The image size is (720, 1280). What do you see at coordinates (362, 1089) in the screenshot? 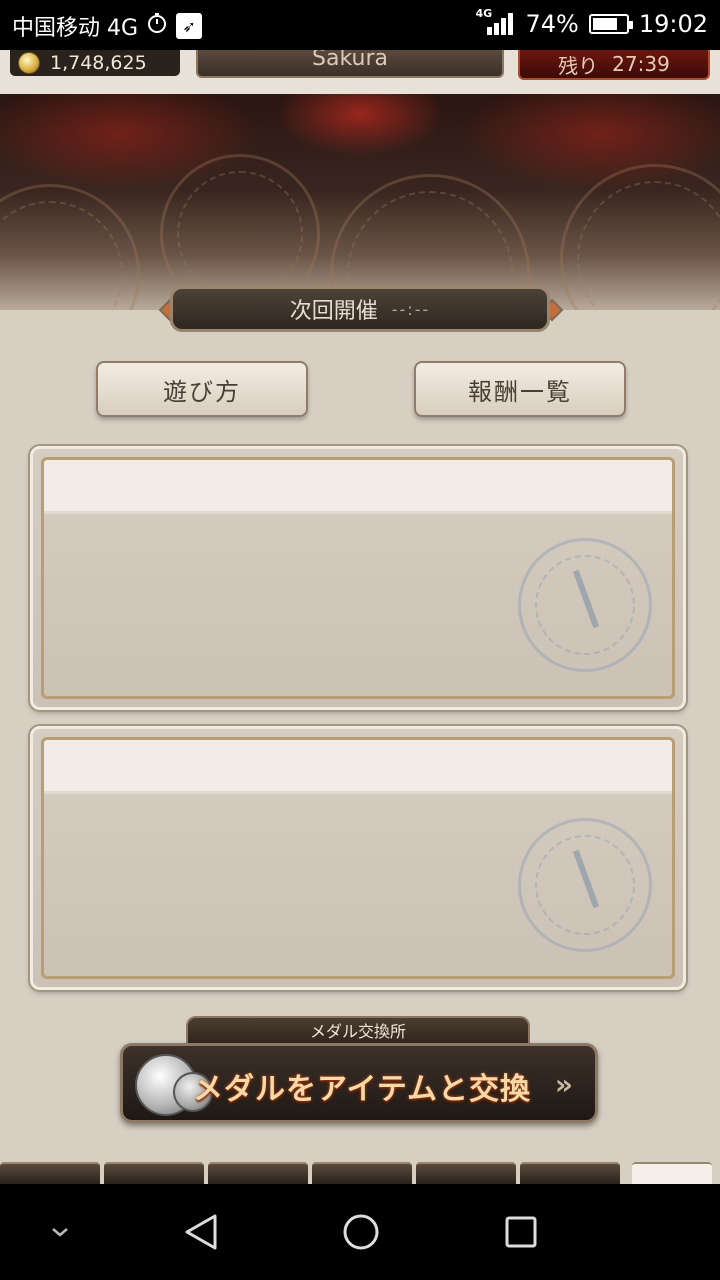
I see `medal-exchange-button-label: メダルをアイテムと交換` at bounding box center [362, 1089].